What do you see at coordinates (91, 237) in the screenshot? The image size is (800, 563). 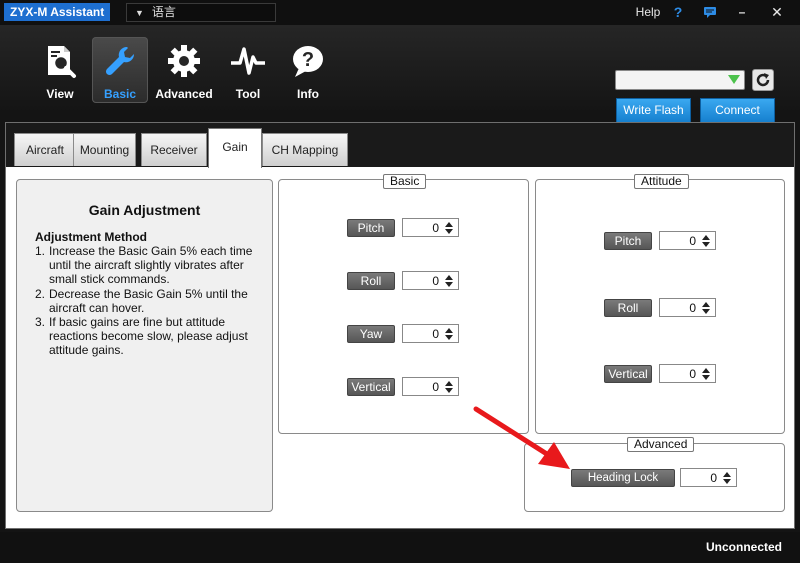 I see `adjustment-method-heading: Adjustment Method` at bounding box center [91, 237].